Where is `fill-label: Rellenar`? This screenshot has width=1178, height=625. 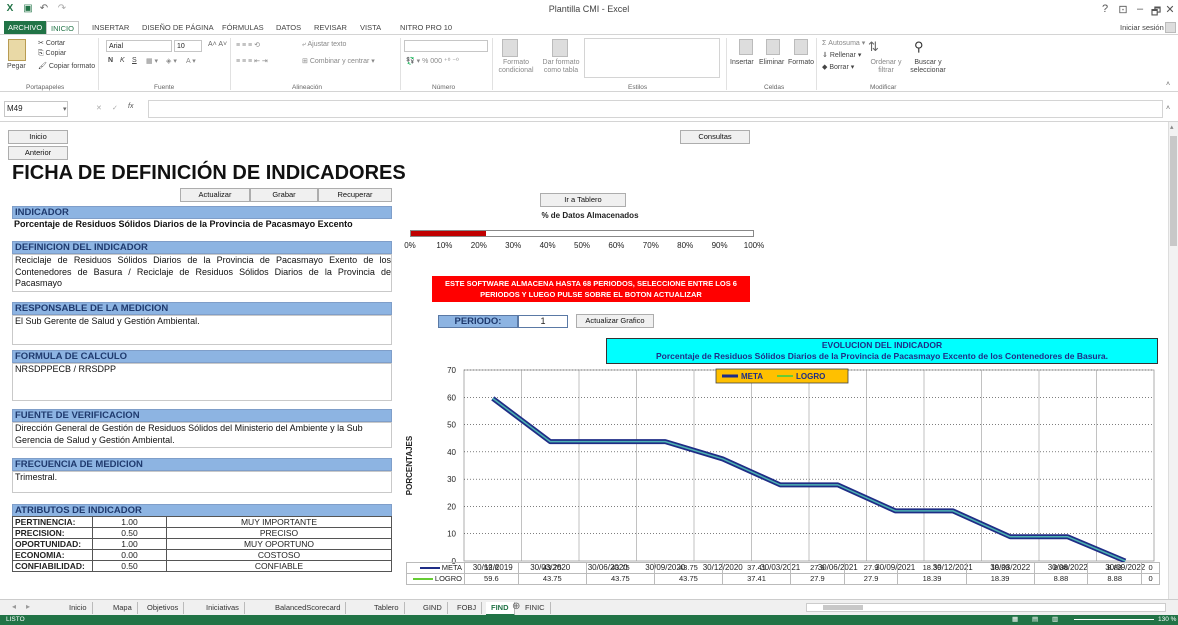
fill-label: Rellenar is located at coordinates (842, 55).